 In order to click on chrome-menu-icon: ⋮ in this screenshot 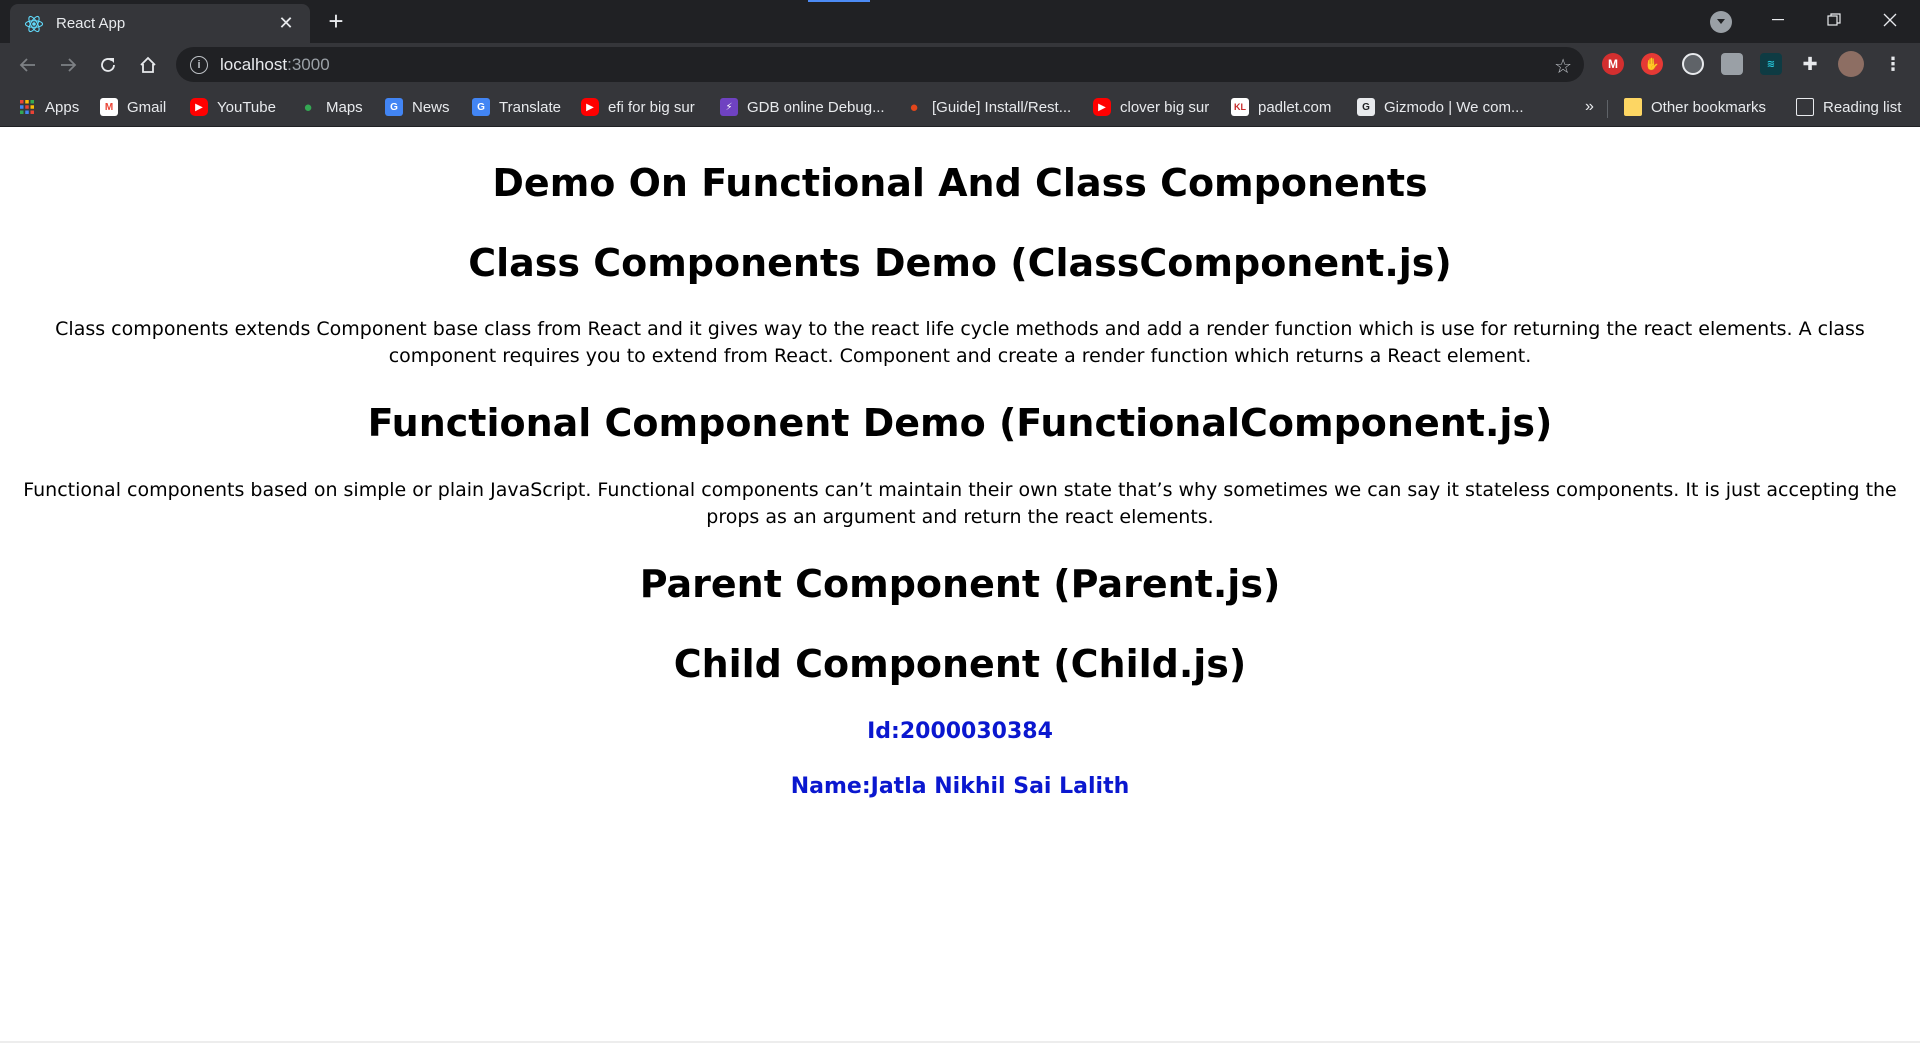, I will do `click(1893, 64)`.